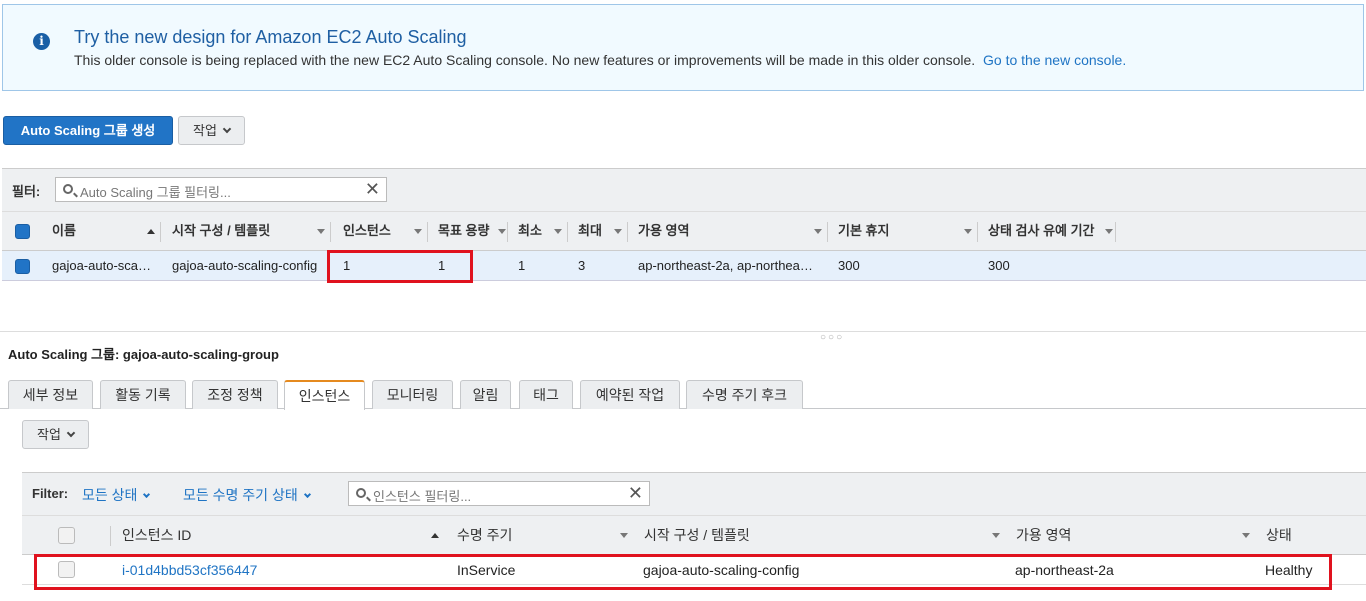 The width and height of the screenshot is (1366, 601). Describe the element at coordinates (538, 535) in the screenshot. I see `col-lifecycle: 수명 주기` at that location.